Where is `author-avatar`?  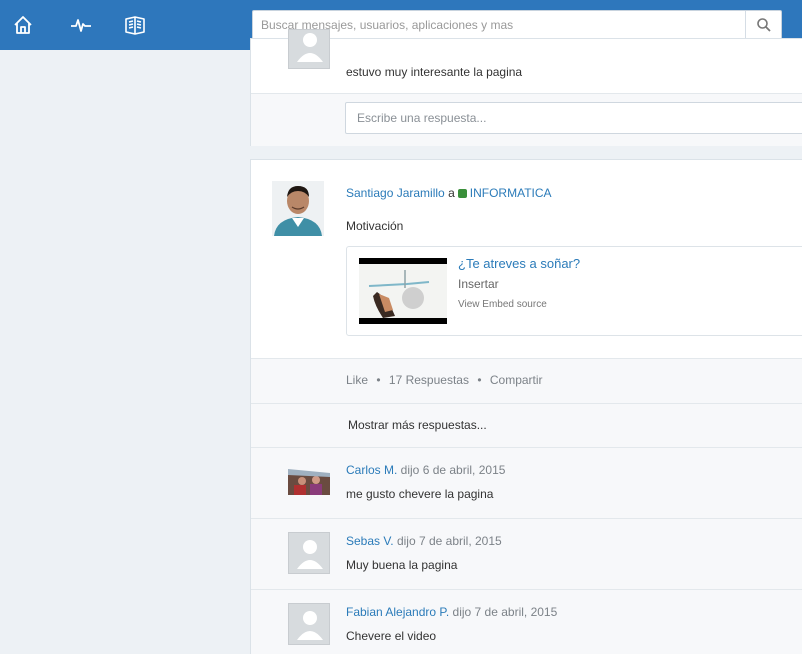
author-avatar is located at coordinates (298, 208).